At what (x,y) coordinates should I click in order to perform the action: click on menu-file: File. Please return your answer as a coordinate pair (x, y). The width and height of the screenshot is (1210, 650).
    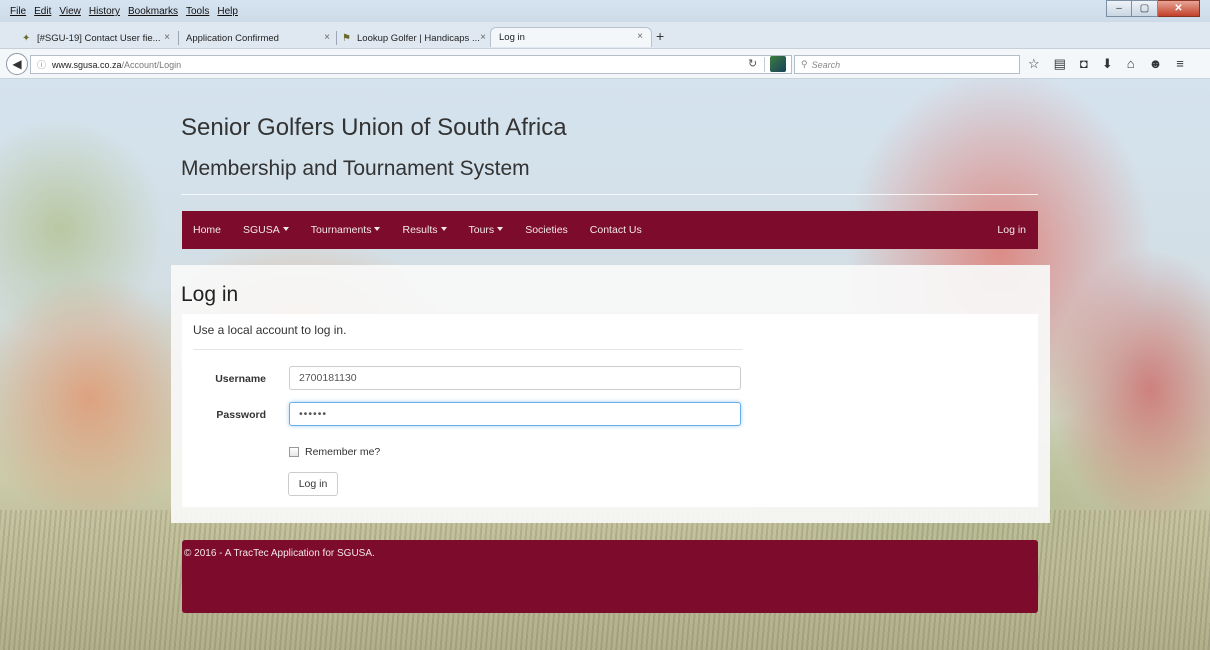
    Looking at the image, I should click on (18, 11).